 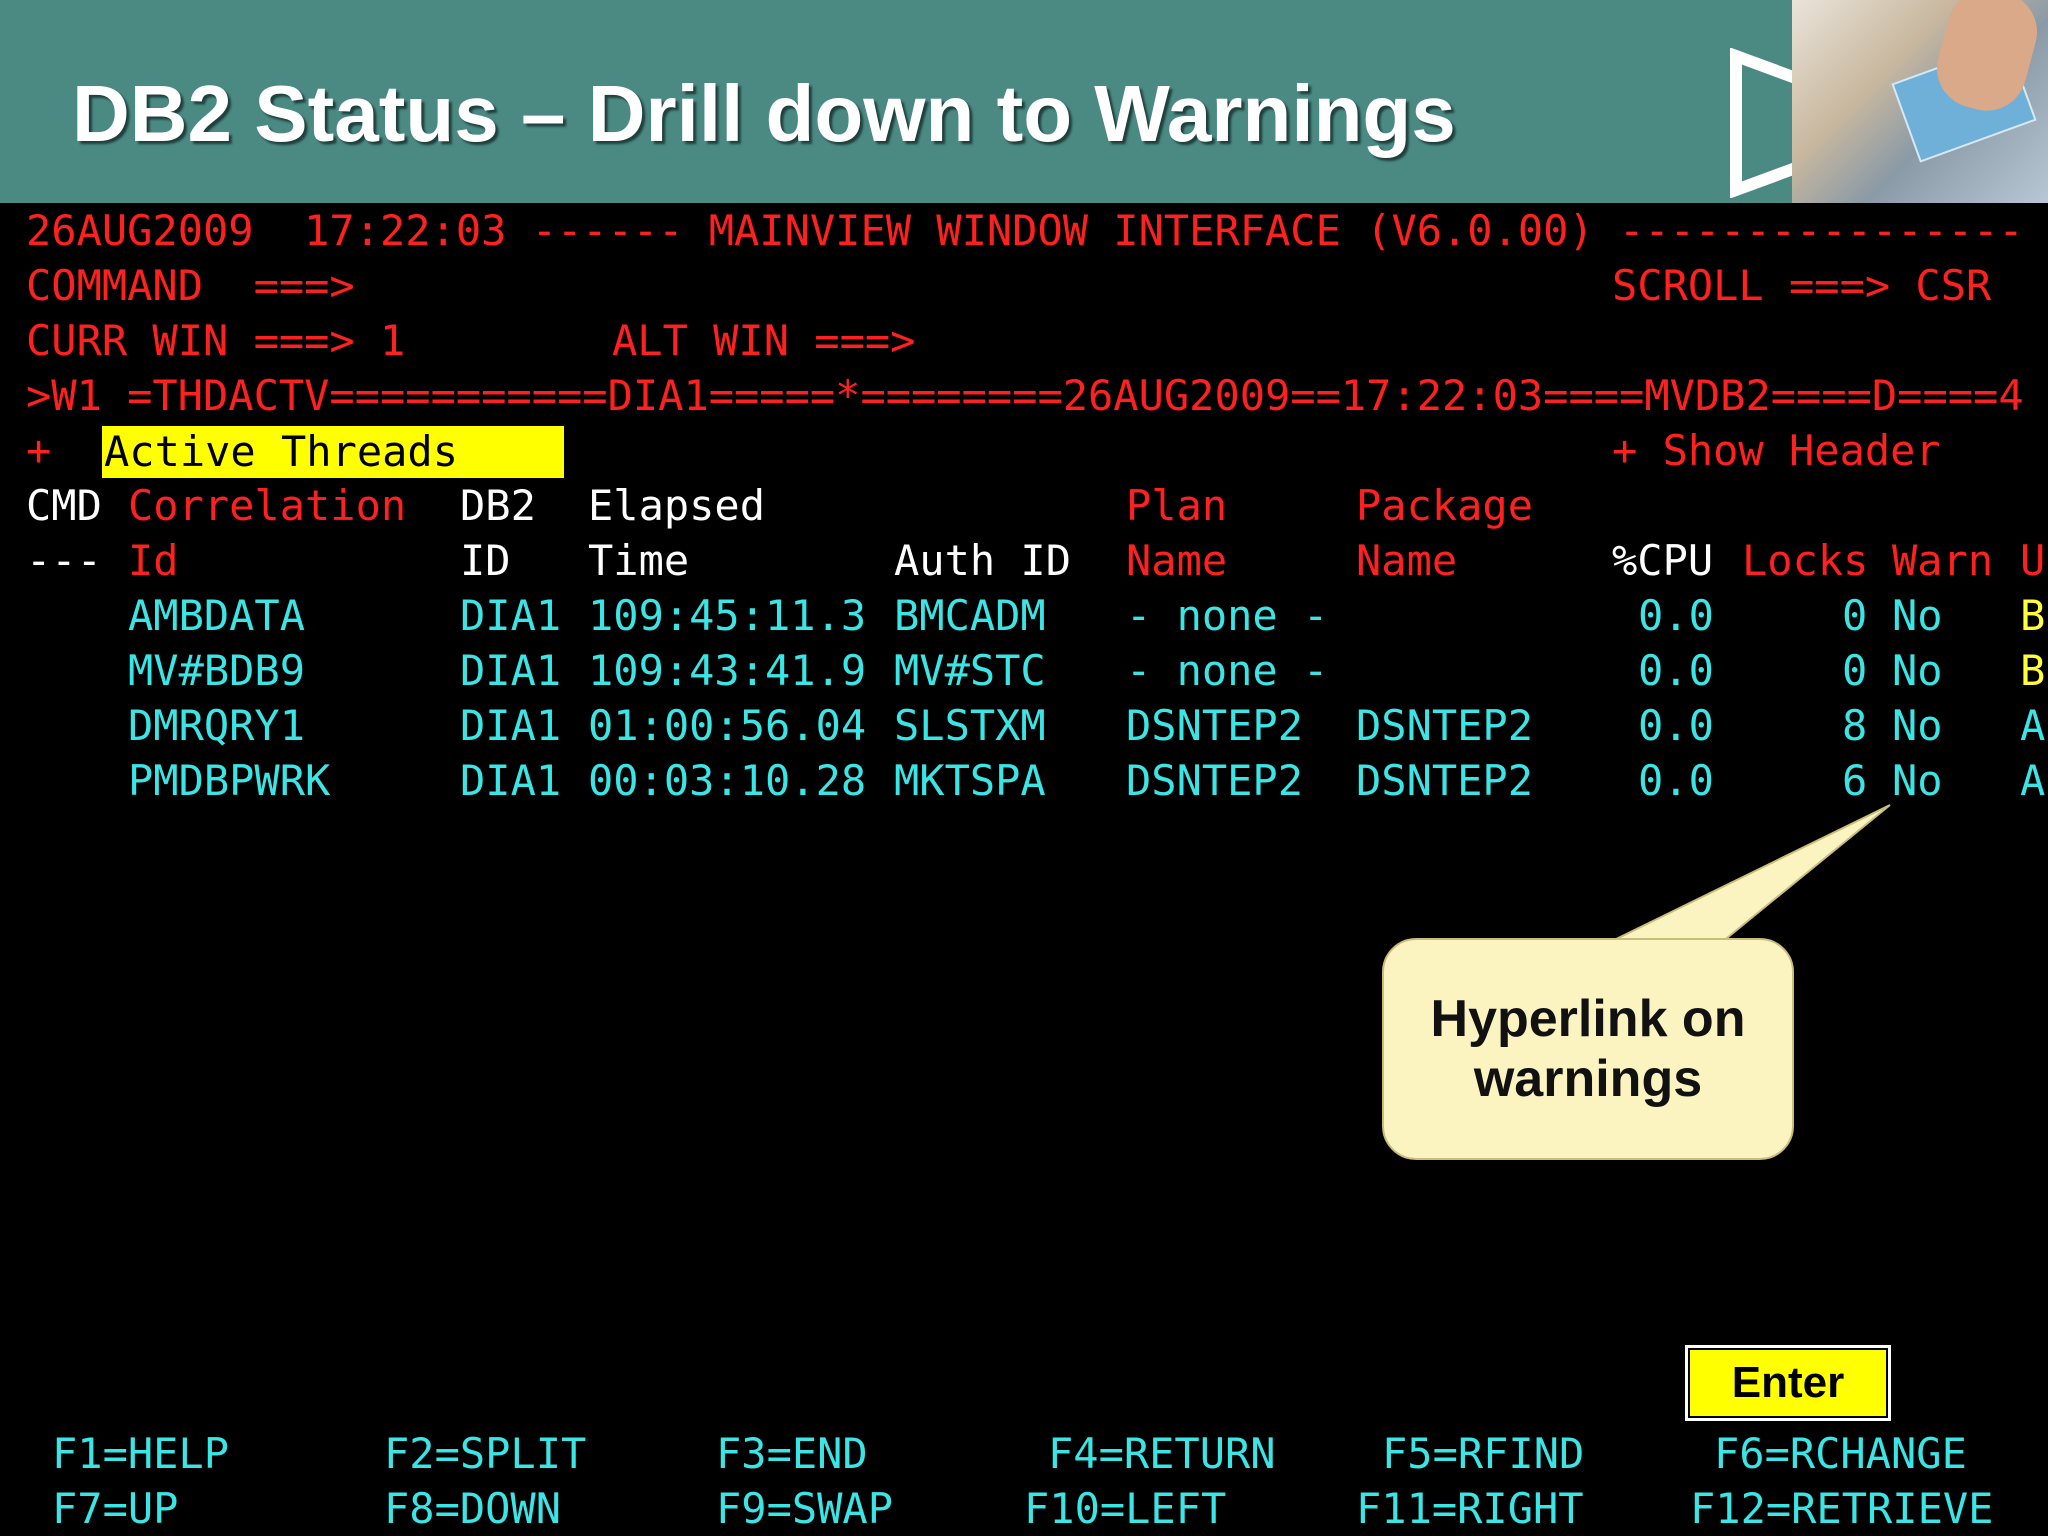 What do you see at coordinates (1801, 286) in the screenshot?
I see `scroll-field: SCROLL ===> CSR` at bounding box center [1801, 286].